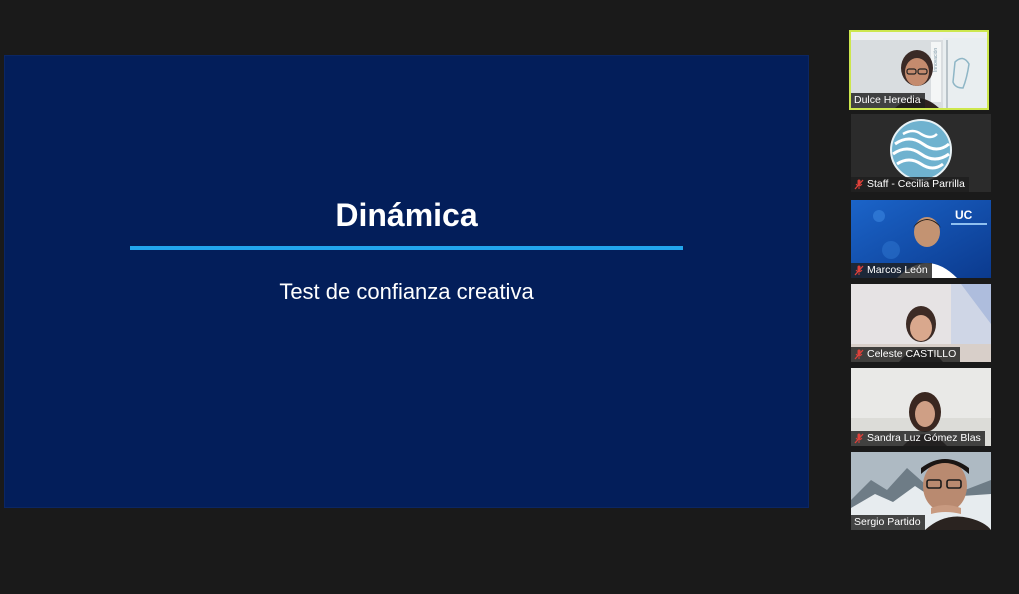 Image resolution: width=1019 pixels, height=594 pixels. What do you see at coordinates (921, 239) in the screenshot?
I see `participant-tile-marcos-leon: UC Marcos León` at bounding box center [921, 239].